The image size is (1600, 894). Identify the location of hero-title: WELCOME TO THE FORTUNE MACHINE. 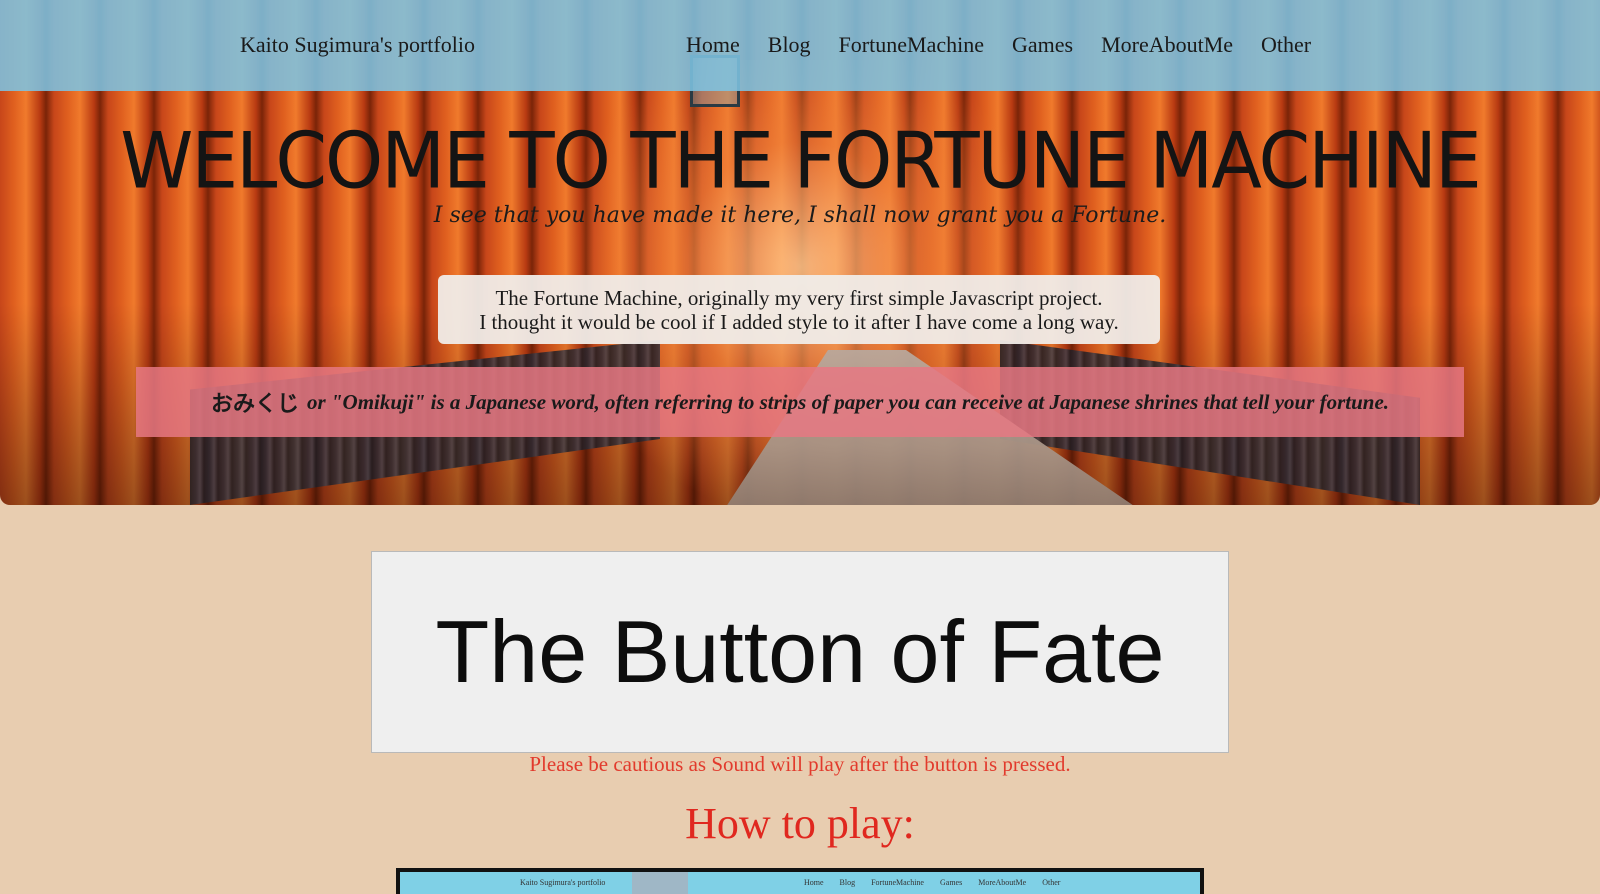
(801, 161).